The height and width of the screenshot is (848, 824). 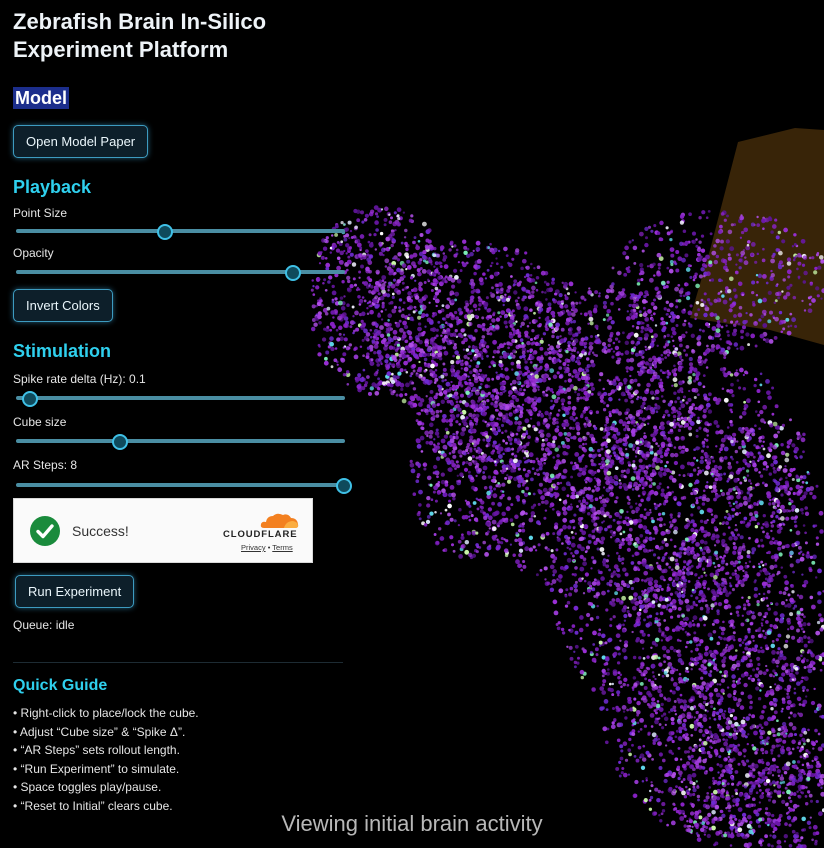 What do you see at coordinates (45, 465) in the screenshot?
I see `ar-steps-label: AR Steps: 8` at bounding box center [45, 465].